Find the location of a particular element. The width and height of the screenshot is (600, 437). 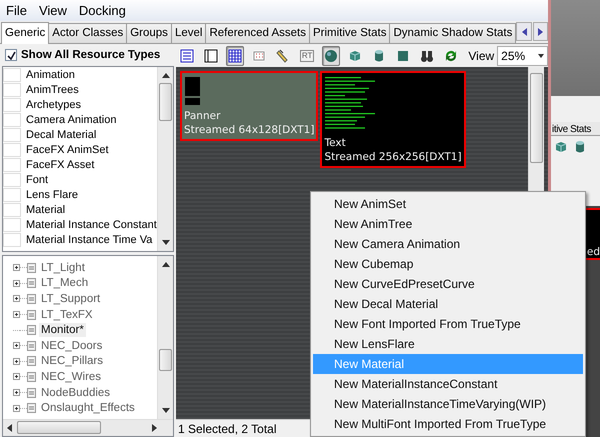

resource-type-label: Material Instance Constant is located at coordinates (91, 224).